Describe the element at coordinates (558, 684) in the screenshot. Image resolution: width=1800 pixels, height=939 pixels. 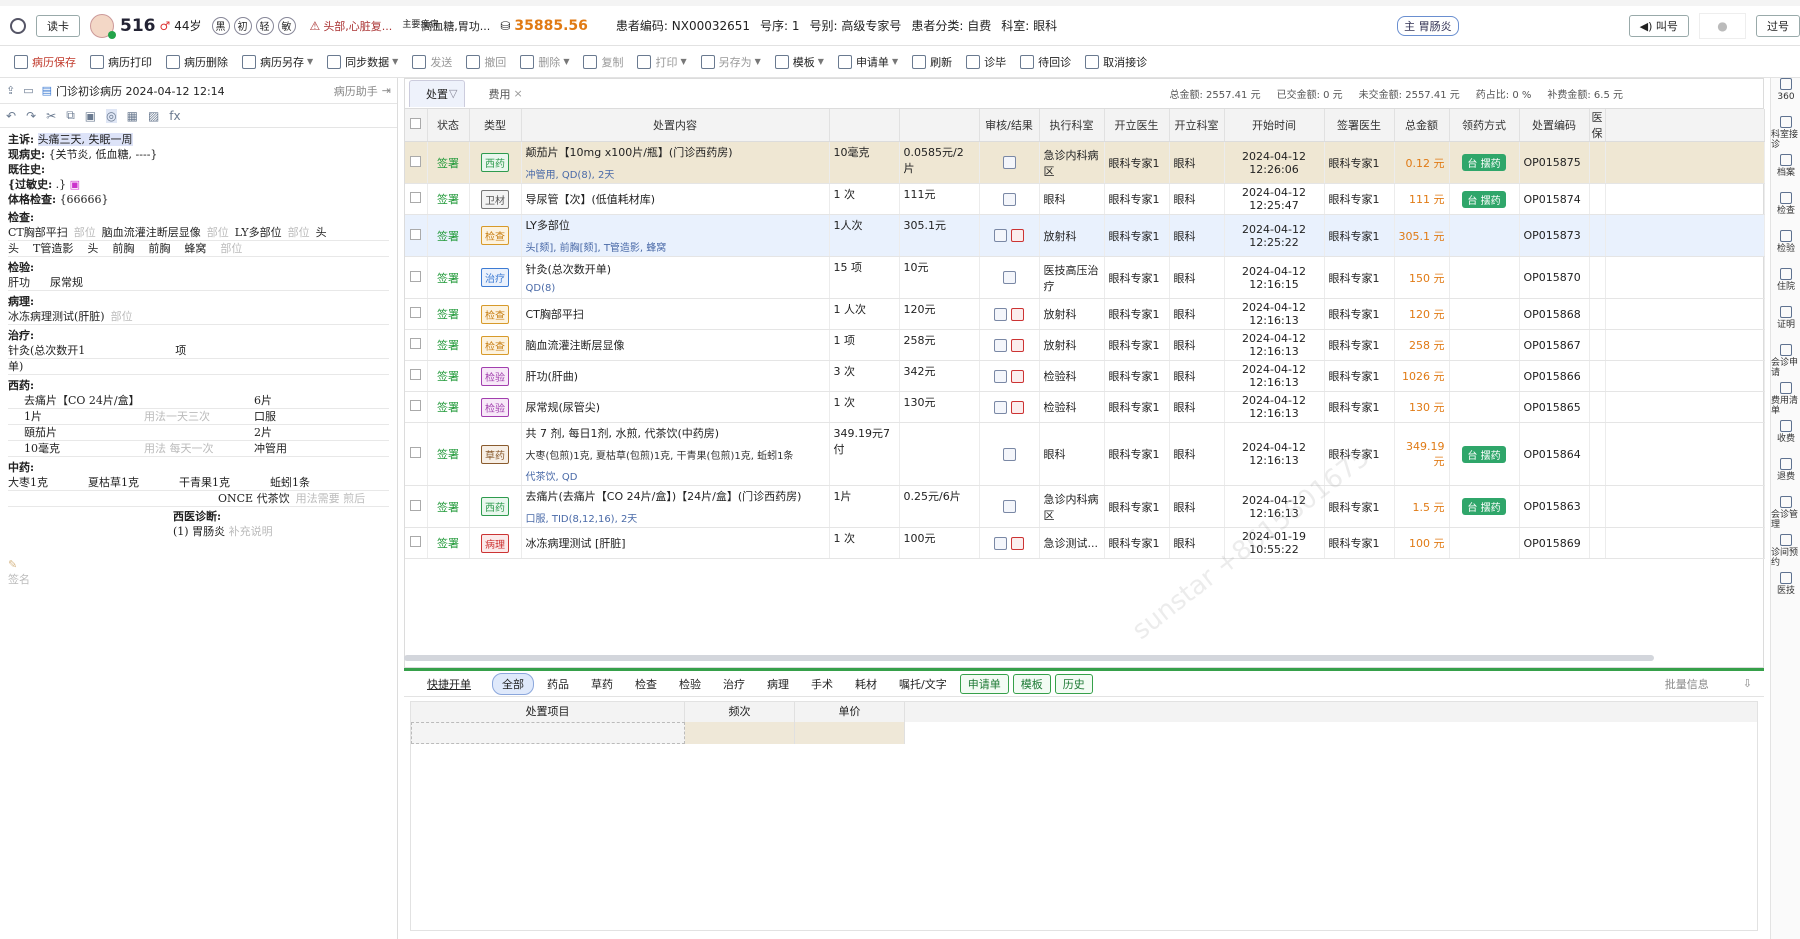
I see `bottom-tab: 药品` at that location.